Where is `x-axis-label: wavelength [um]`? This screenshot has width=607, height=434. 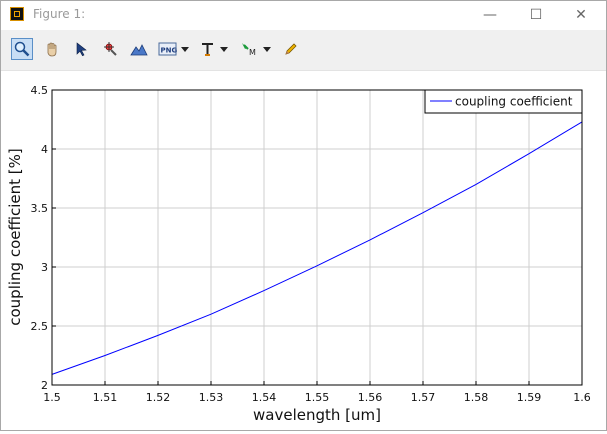
x-axis-label: wavelength [um] is located at coordinates (317, 415).